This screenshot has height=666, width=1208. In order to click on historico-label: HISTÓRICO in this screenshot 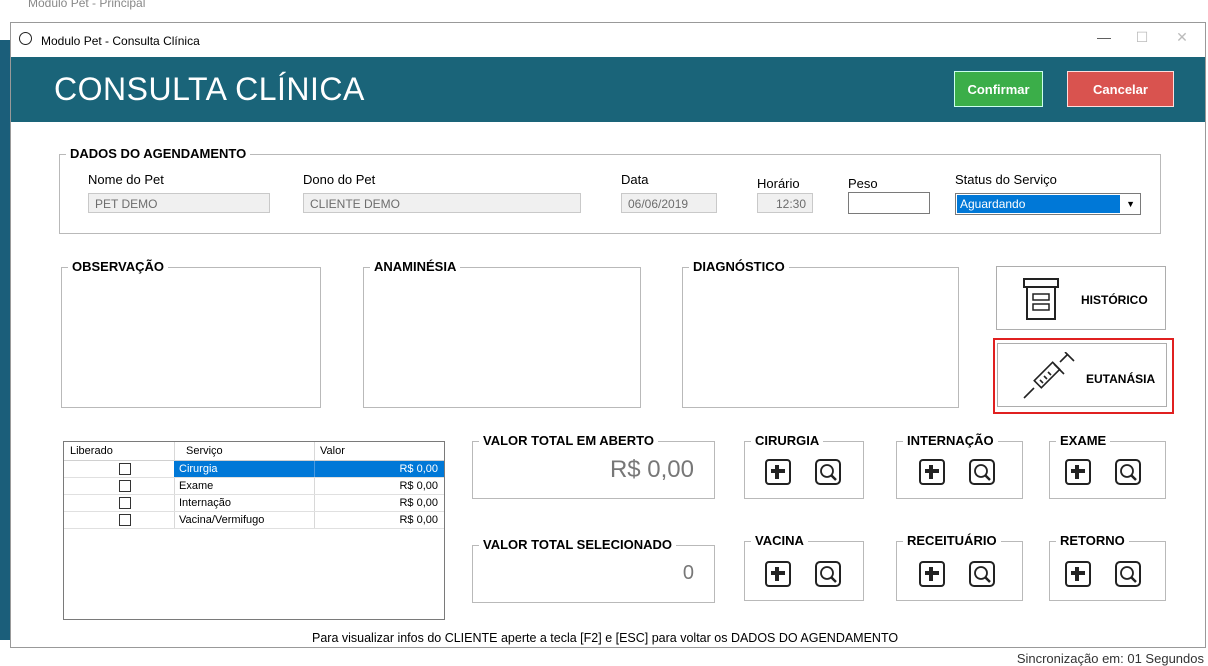, I will do `click(1114, 300)`.